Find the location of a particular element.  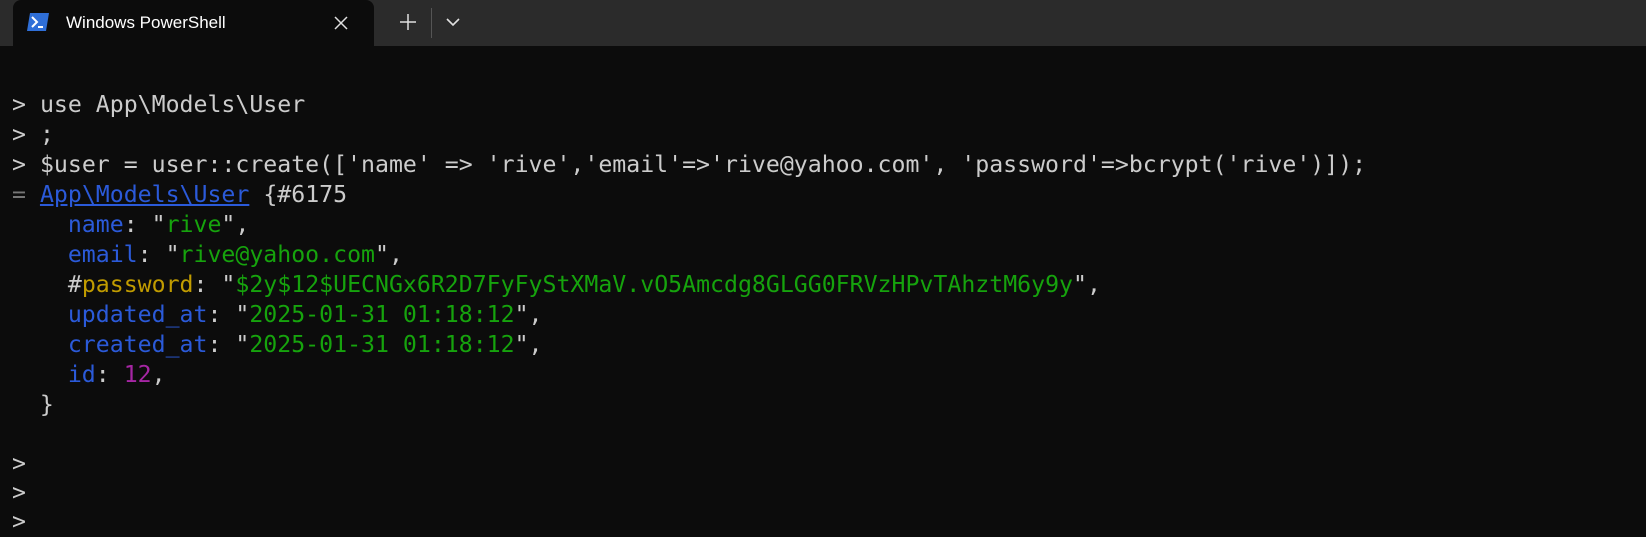

field-line: updated_at: "2025-01-31 01:18:12", is located at coordinates (305, 314).